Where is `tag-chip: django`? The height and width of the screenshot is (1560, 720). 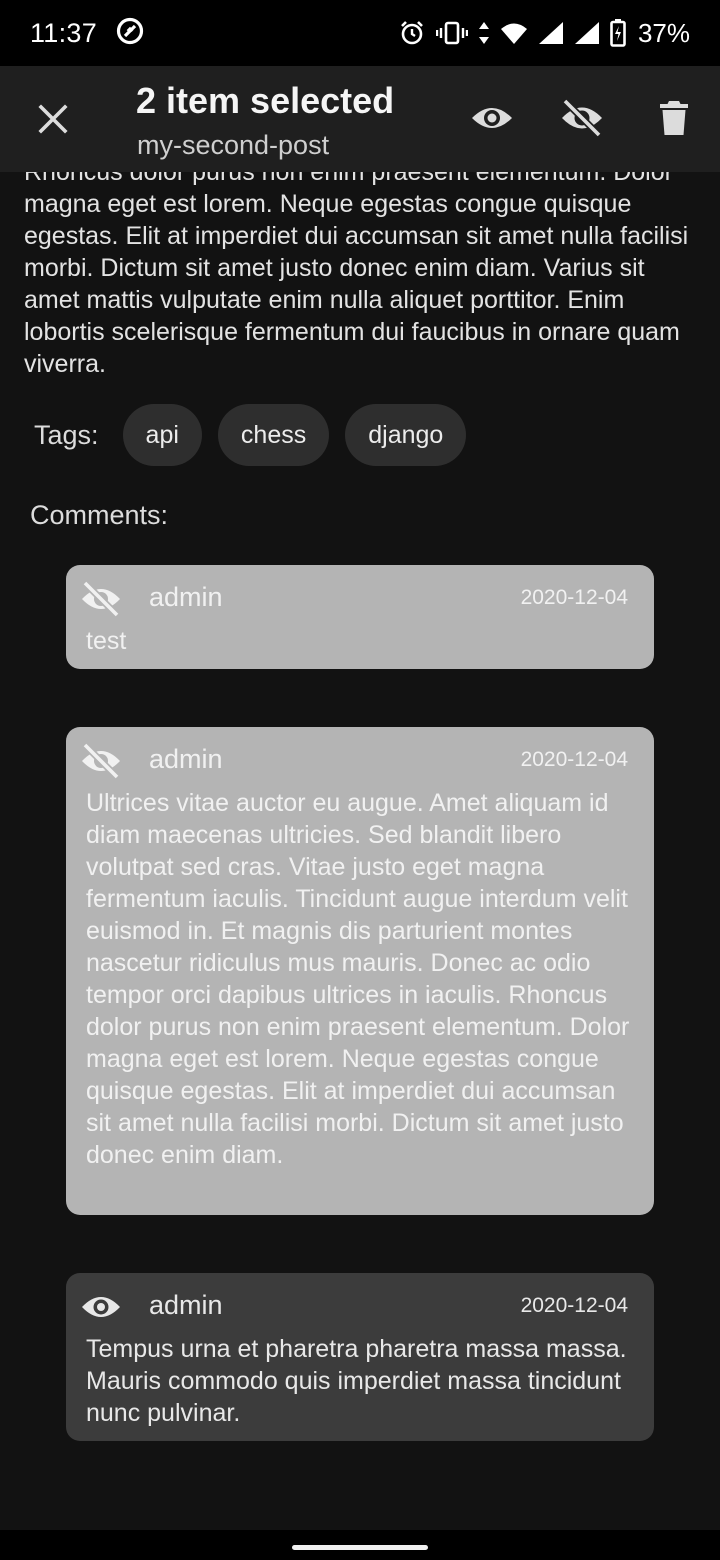
tag-chip: django is located at coordinates (406, 435).